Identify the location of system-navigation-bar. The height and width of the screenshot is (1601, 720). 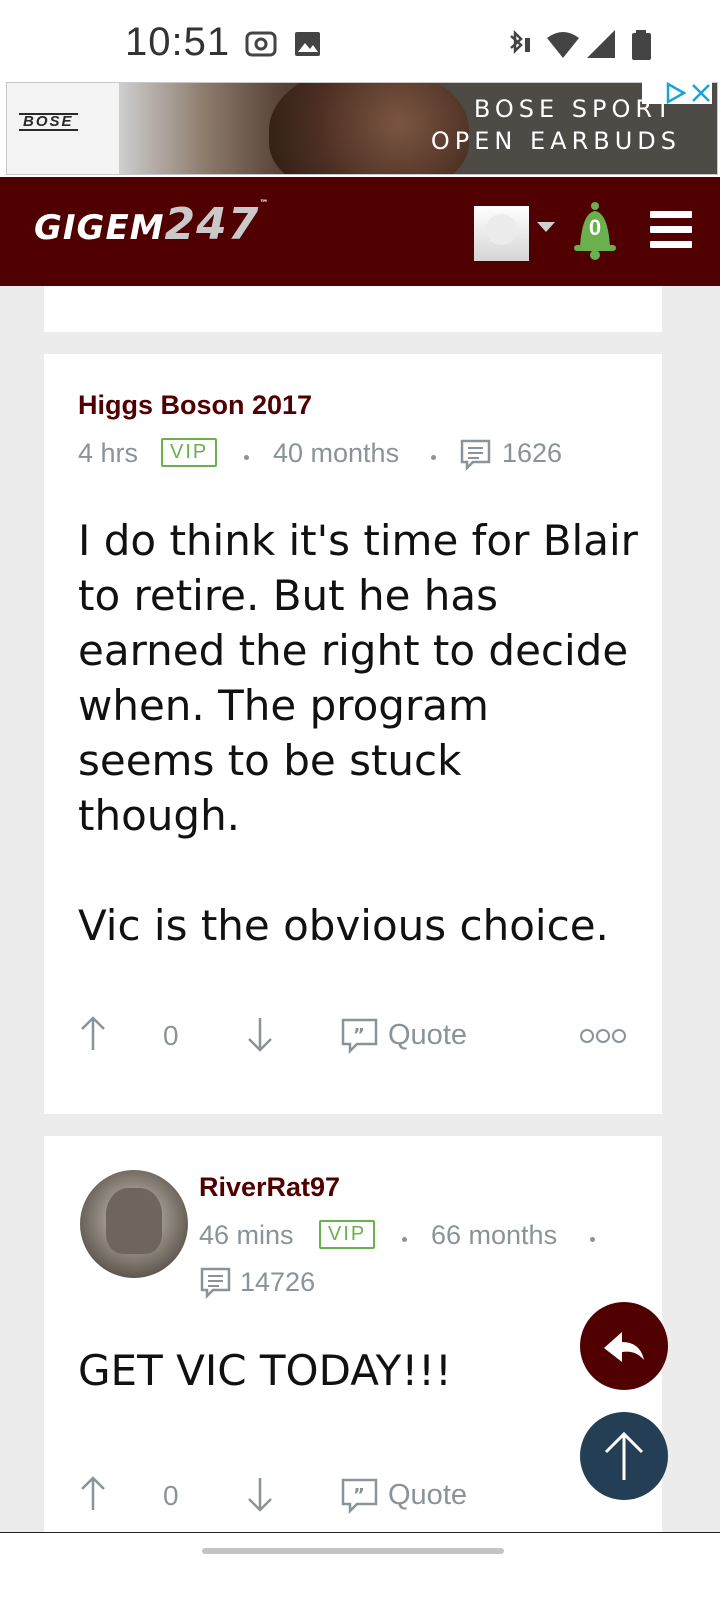
(360, 1566).